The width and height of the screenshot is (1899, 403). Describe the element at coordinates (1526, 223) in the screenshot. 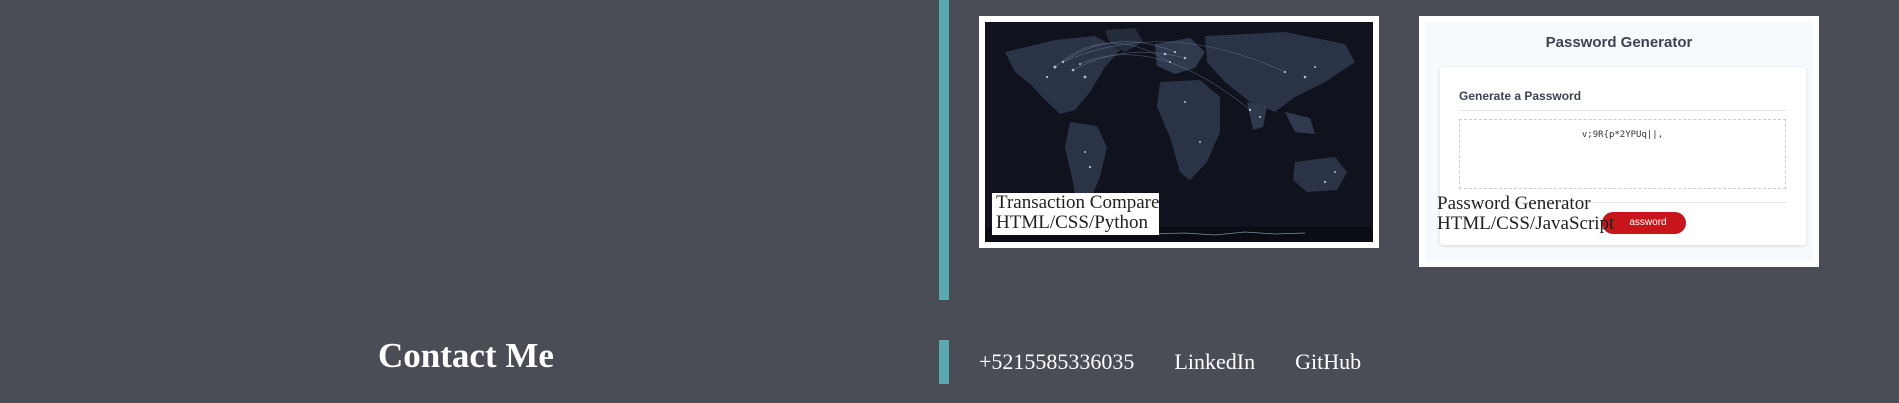

I see `project-stack: HTML/CSS/JavaScript` at that location.